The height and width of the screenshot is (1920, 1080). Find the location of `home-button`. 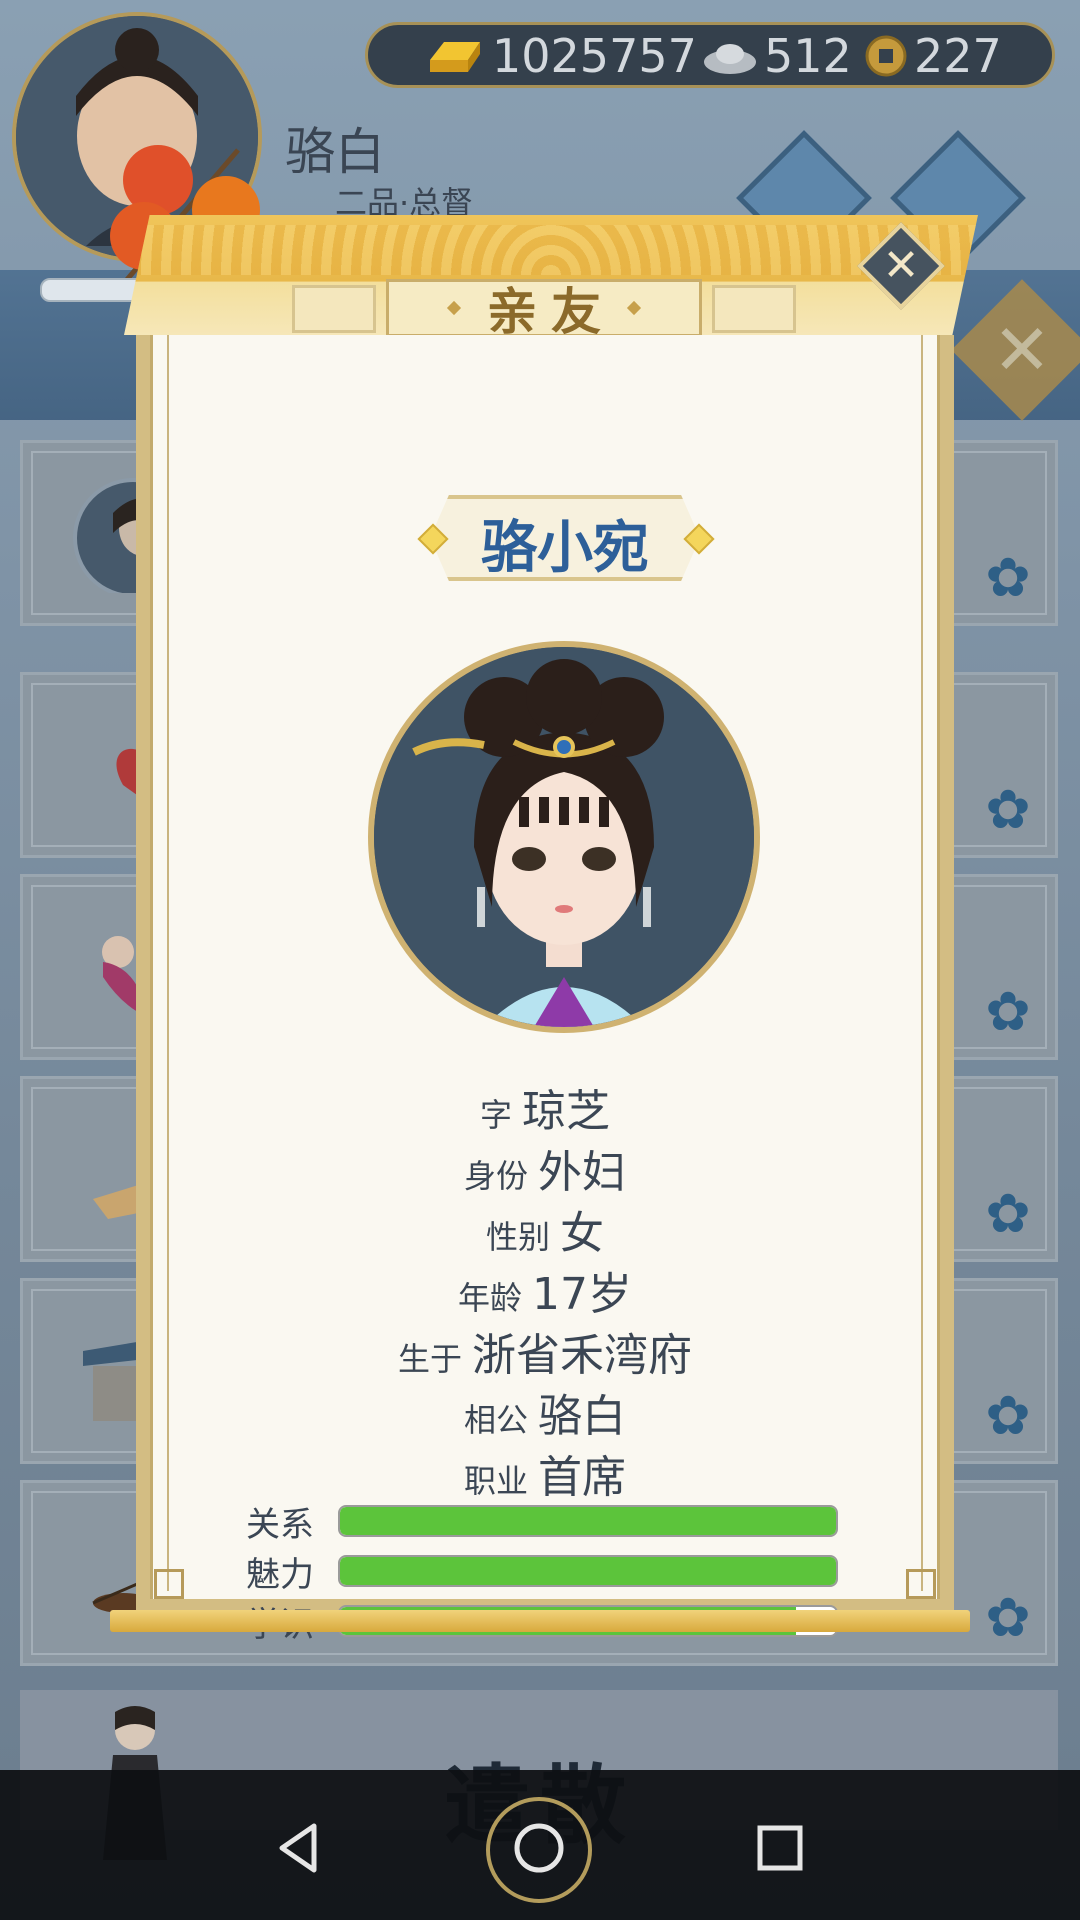

home-button is located at coordinates (539, 1848).